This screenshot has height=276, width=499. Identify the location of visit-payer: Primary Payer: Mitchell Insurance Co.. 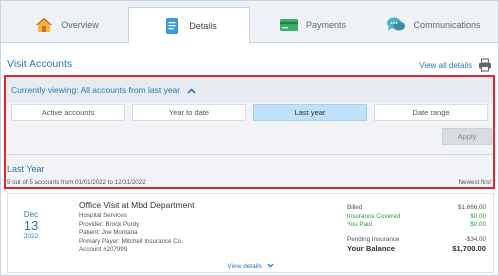
(131, 241).